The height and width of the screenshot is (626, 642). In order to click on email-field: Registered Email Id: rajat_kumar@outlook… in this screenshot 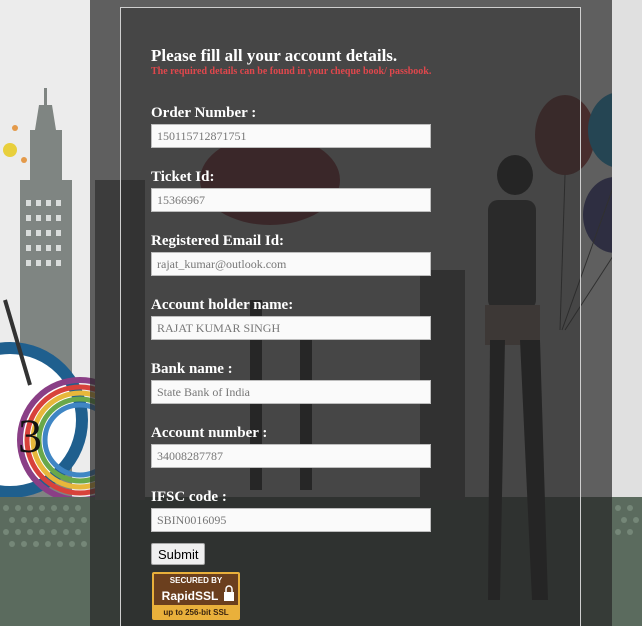, I will do `click(361, 254)`.